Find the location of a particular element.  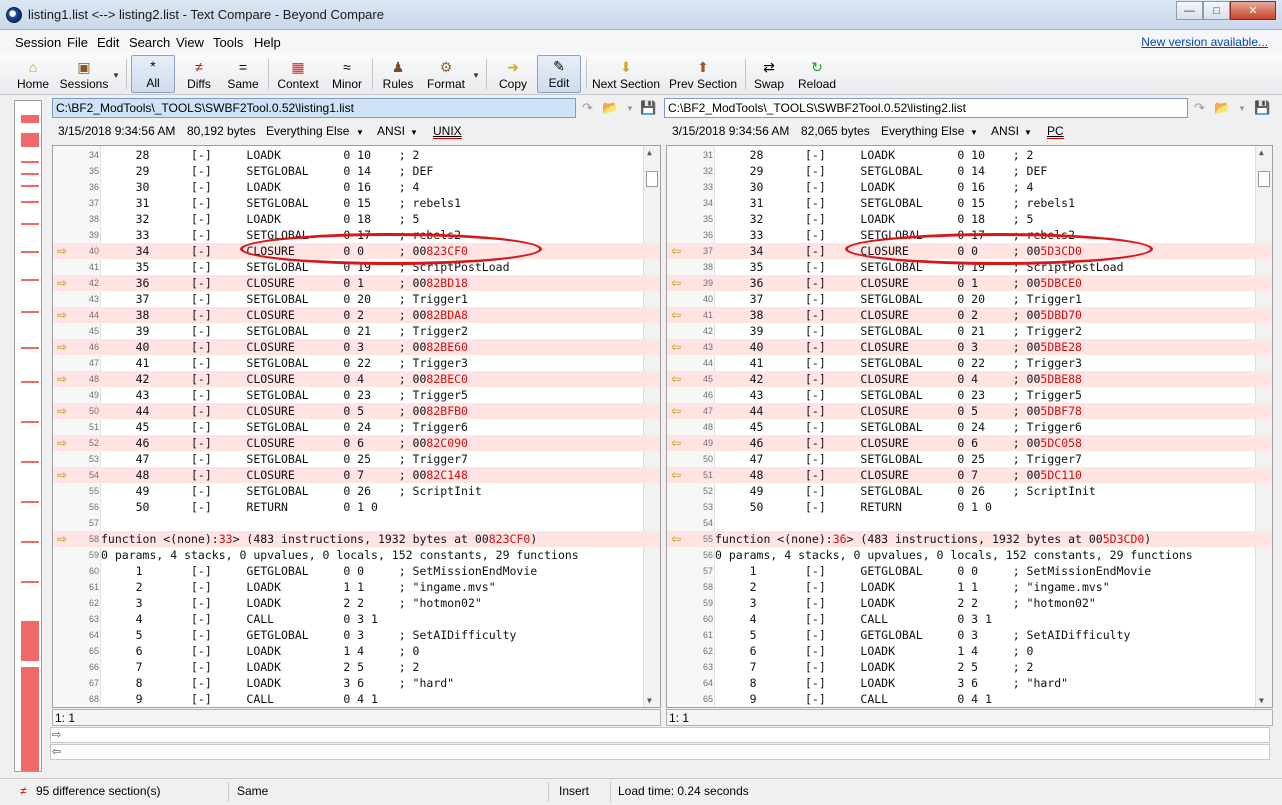

text-line: 66 7 [-] LOADK 2 5 ; 2 is located at coordinates (356, 667).